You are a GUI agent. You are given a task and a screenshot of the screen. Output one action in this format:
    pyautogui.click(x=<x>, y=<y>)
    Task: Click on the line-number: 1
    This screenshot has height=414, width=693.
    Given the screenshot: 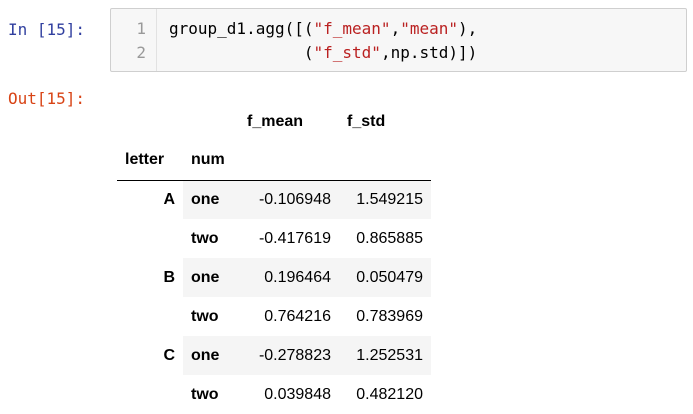 What is the action you would take?
    pyautogui.click(x=141, y=28)
    